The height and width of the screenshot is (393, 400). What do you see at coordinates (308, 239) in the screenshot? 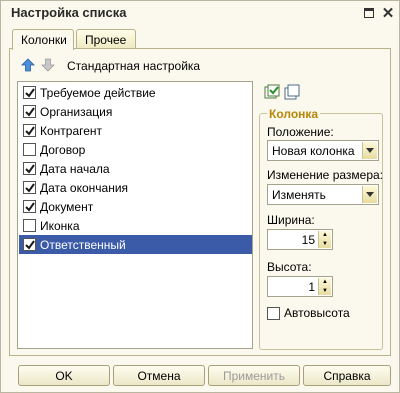
I see `width-value: 15` at bounding box center [308, 239].